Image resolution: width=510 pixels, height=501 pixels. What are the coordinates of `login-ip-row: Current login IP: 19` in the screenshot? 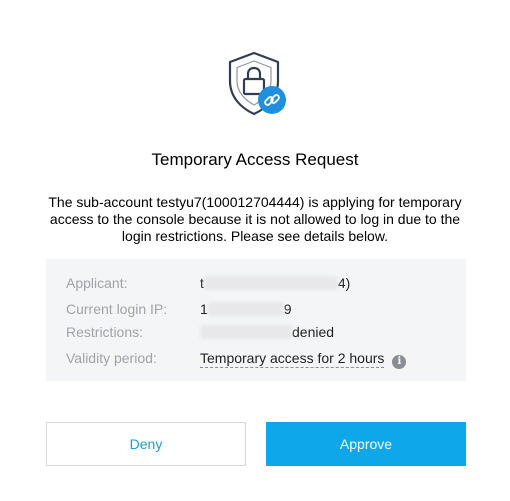 It's located at (261, 309).